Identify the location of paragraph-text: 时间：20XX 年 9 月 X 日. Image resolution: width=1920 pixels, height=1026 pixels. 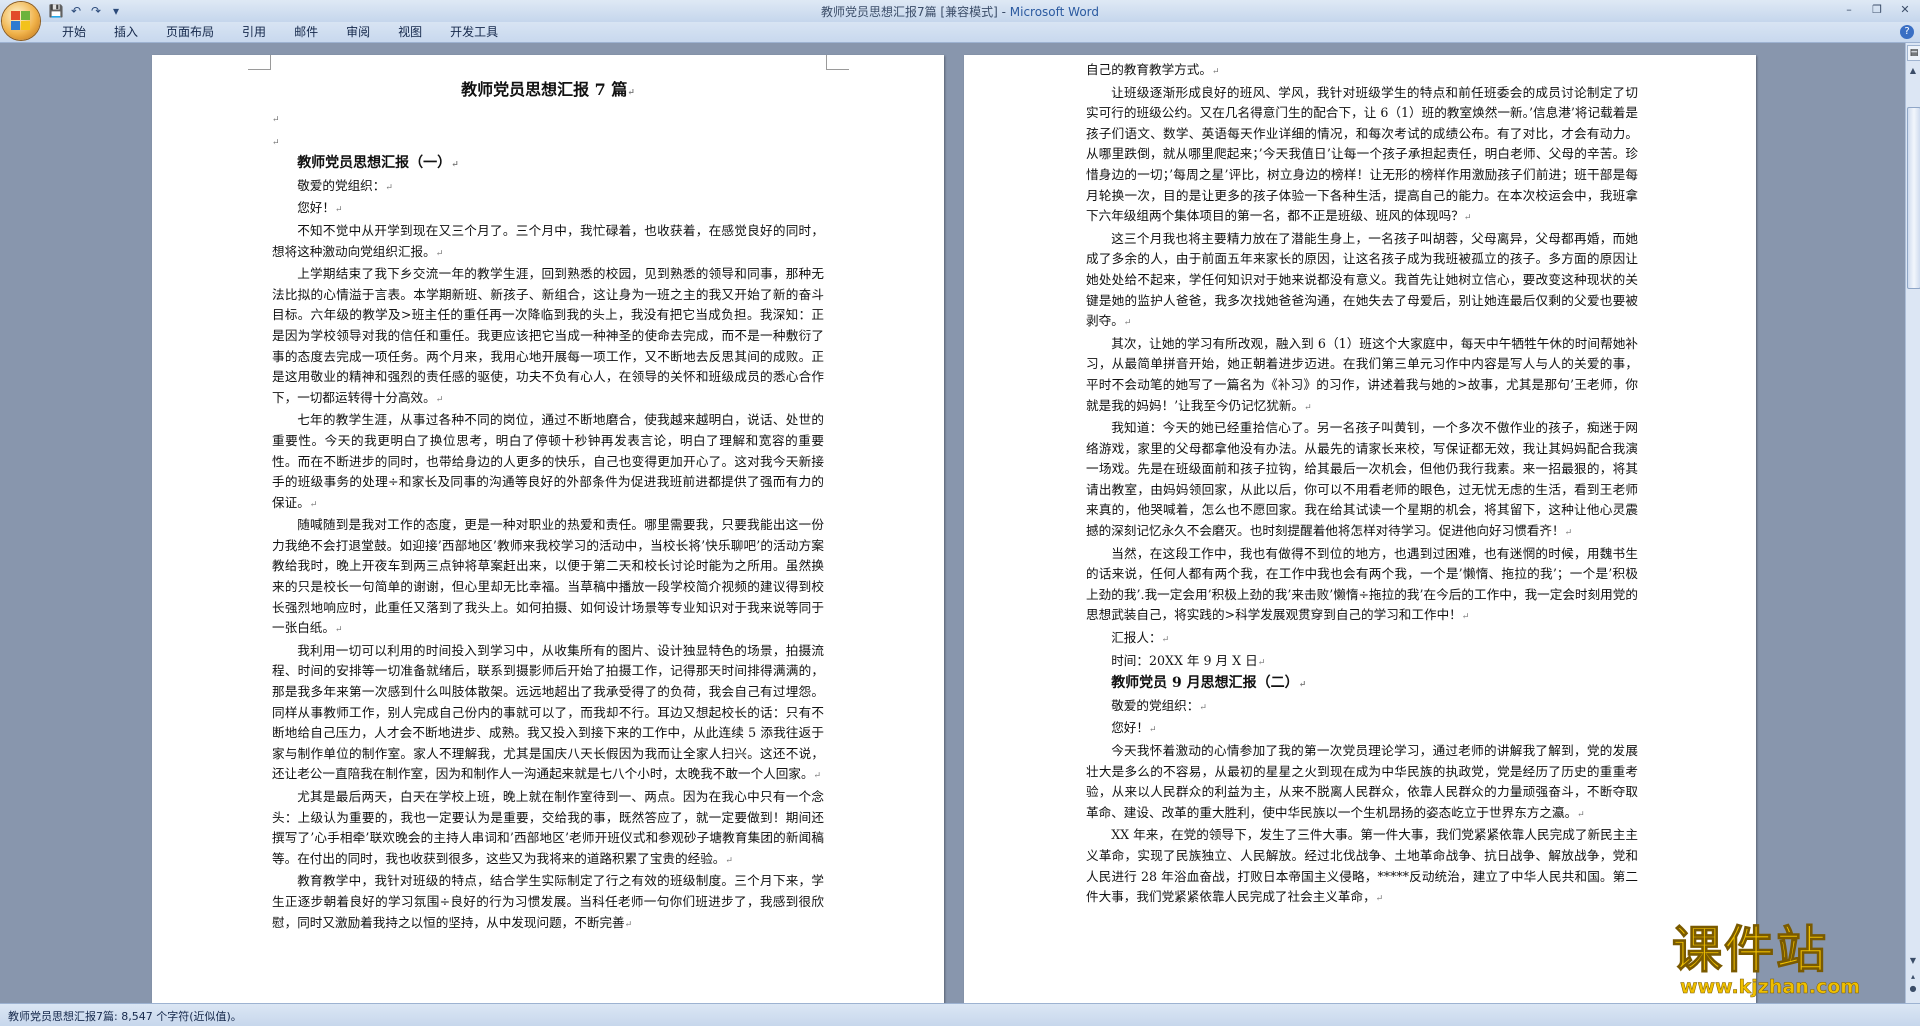
(1184, 660).